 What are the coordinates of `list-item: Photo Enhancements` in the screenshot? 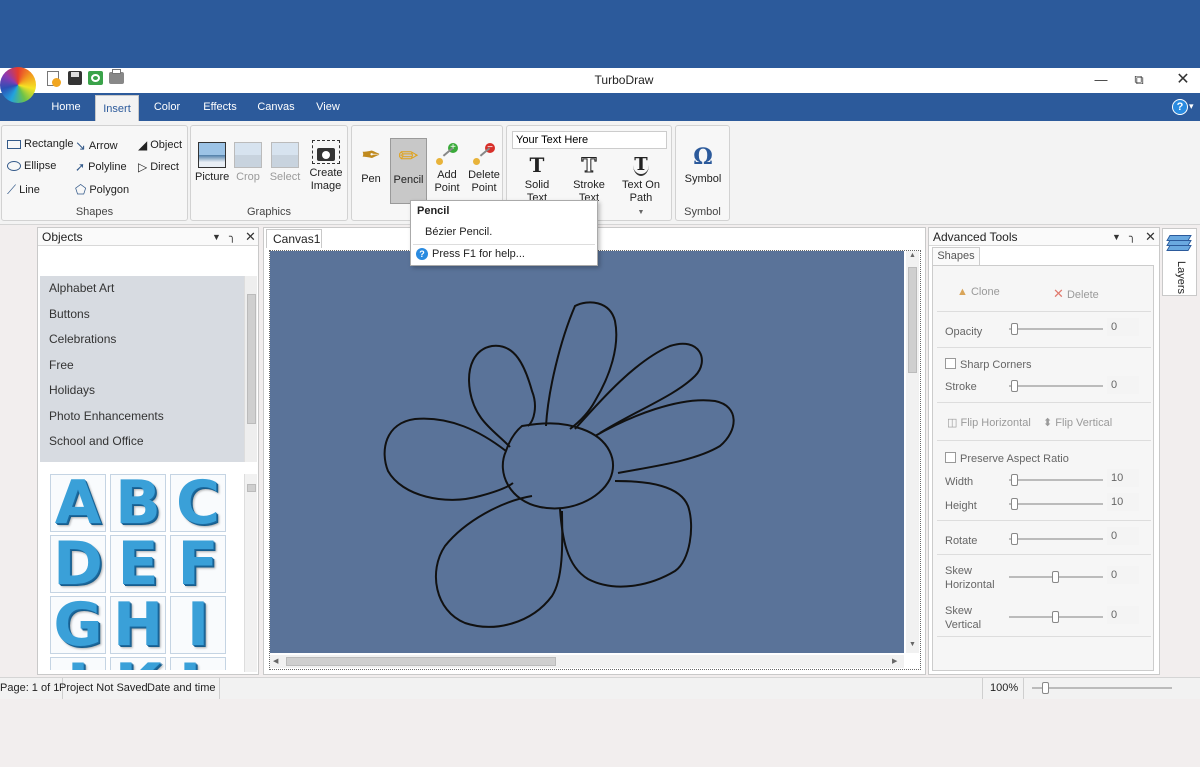 It's located at (142, 417).